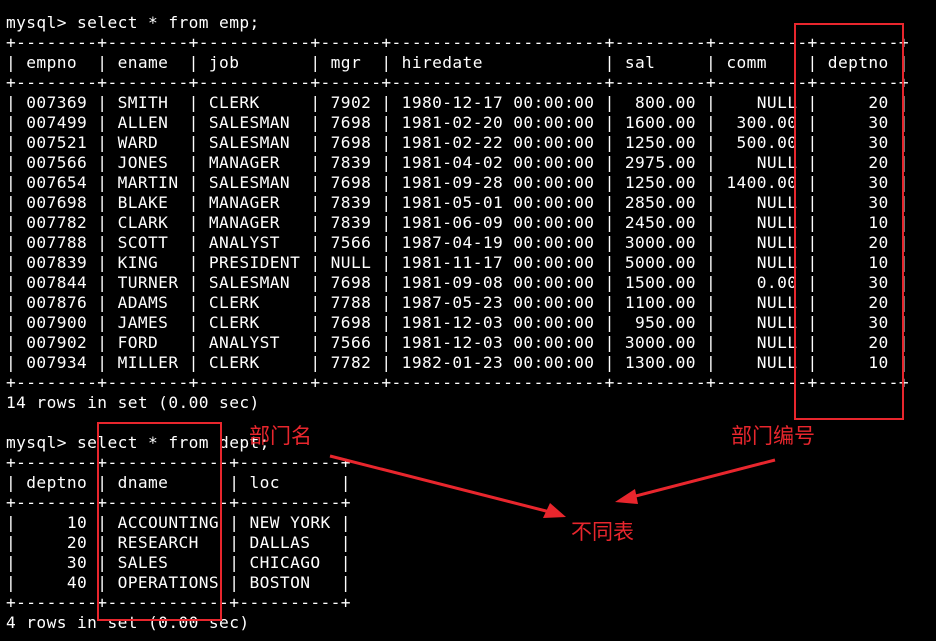  What do you see at coordinates (552, 486) in the screenshot?
I see `annotation-arrows` at bounding box center [552, 486].